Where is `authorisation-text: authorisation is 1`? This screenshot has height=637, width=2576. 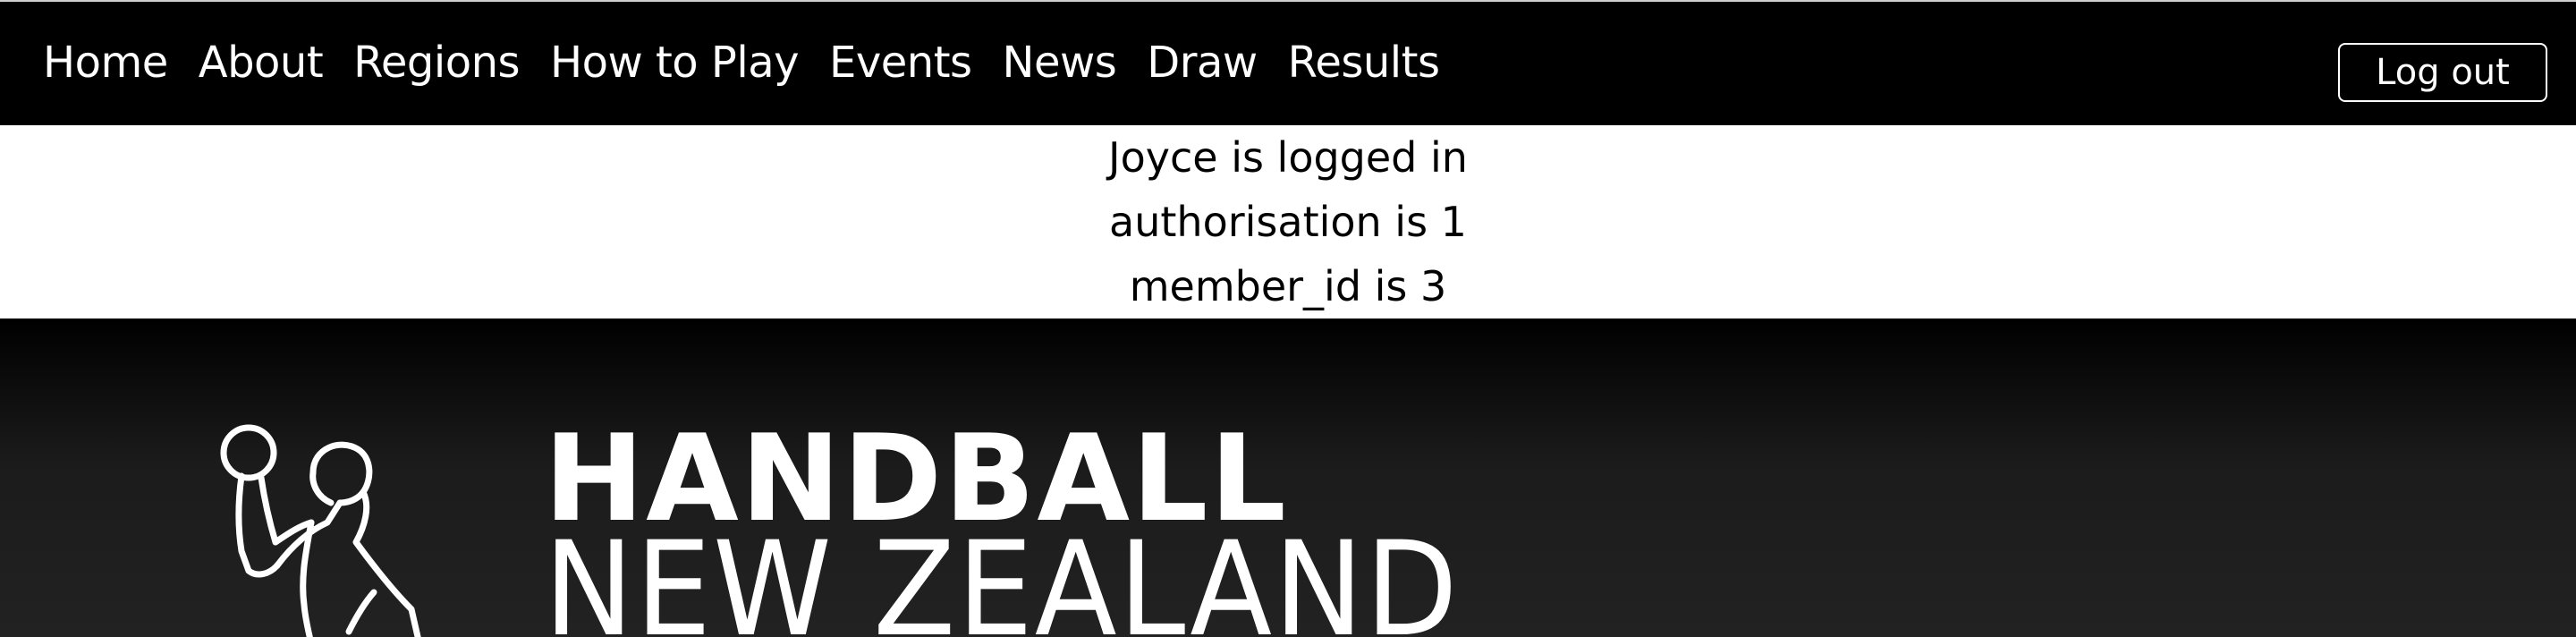
authorisation-text: authorisation is 1 is located at coordinates (1288, 222).